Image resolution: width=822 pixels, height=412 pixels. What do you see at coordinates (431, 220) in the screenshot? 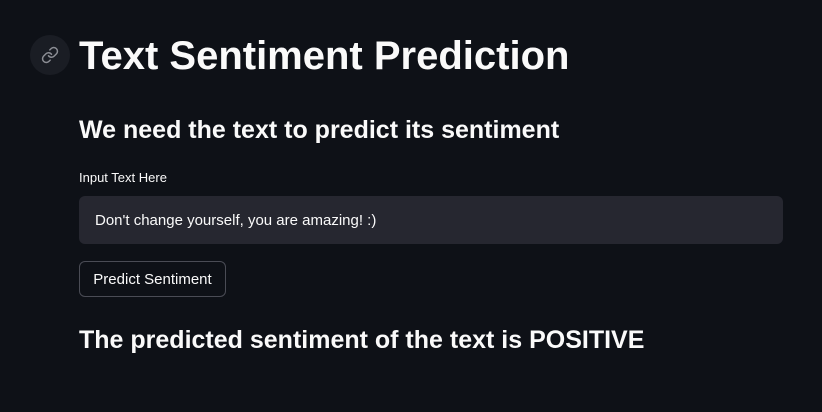
I see `text-input` at bounding box center [431, 220].